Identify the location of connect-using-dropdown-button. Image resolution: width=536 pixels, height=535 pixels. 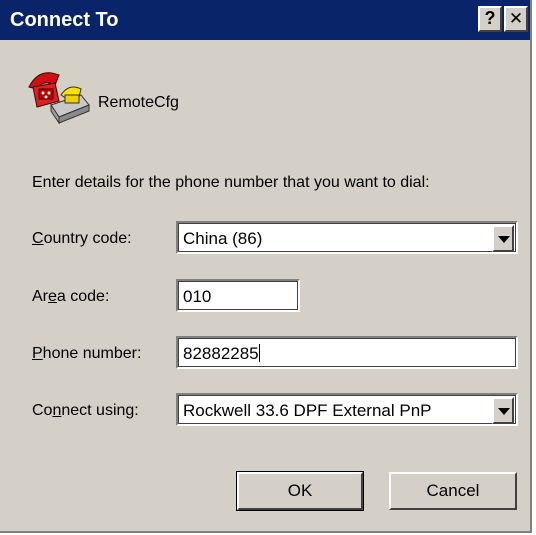
(503, 410).